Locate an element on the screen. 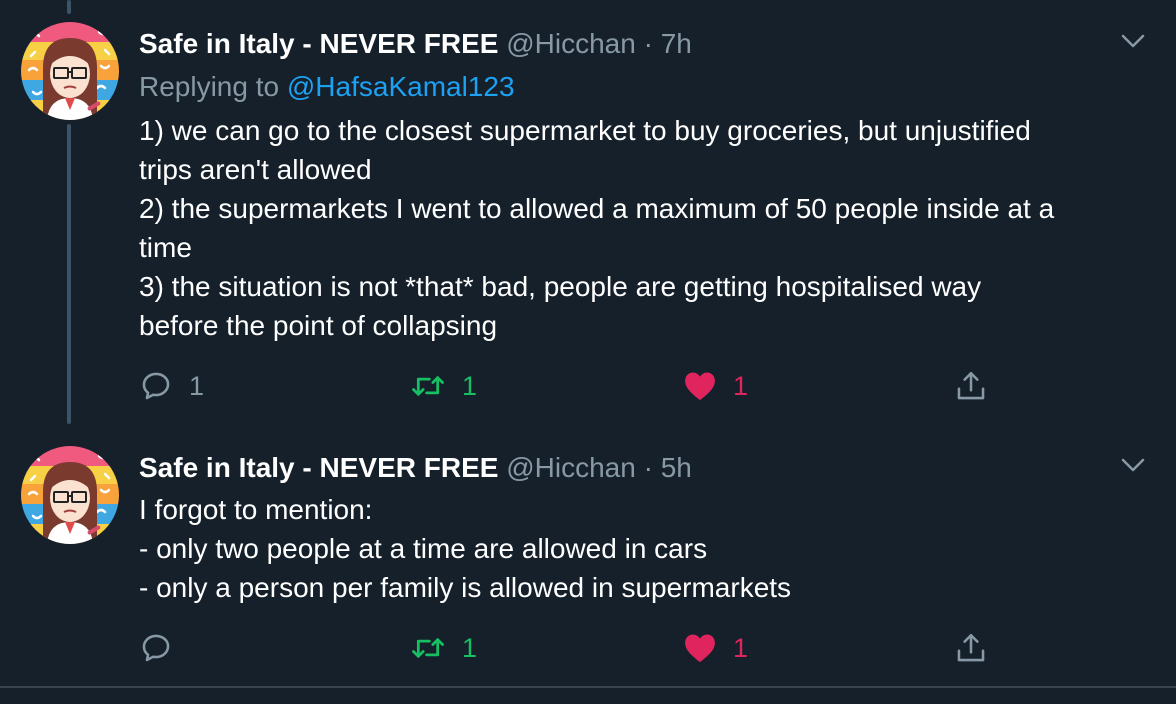 Image resolution: width=1176 pixels, height=704 pixels. tweet-text-line: before the point of collapsing is located at coordinates (318, 325).